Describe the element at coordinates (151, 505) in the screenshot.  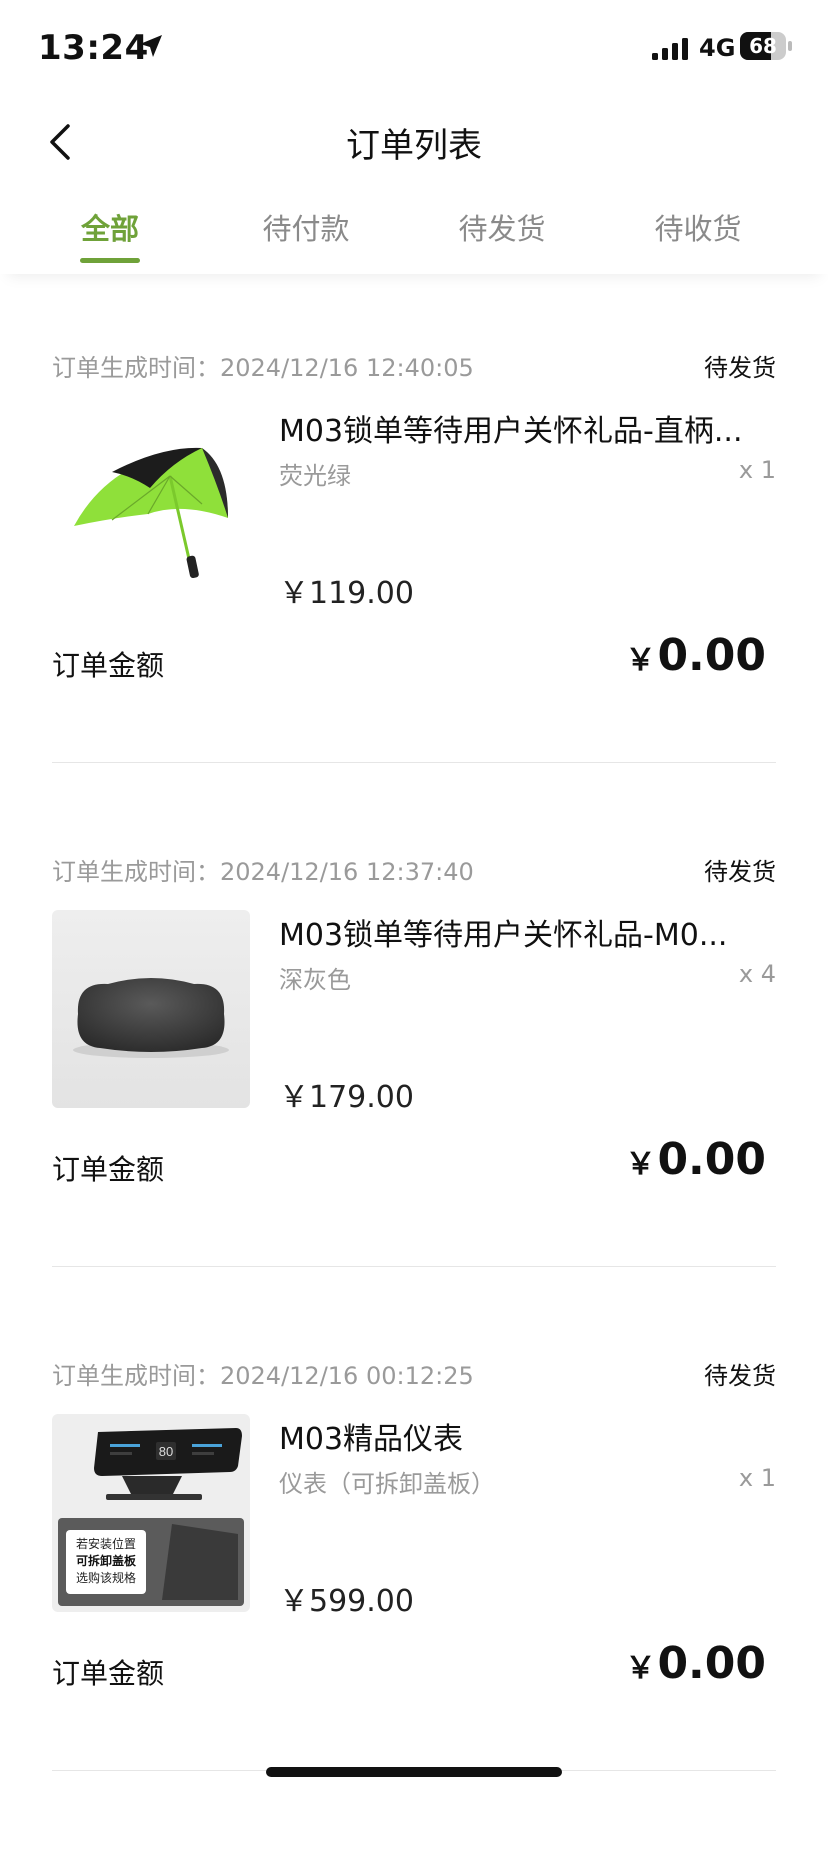
I see `umbrella-image` at that location.